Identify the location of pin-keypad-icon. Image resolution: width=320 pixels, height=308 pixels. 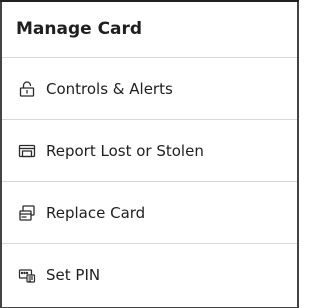
(27, 275).